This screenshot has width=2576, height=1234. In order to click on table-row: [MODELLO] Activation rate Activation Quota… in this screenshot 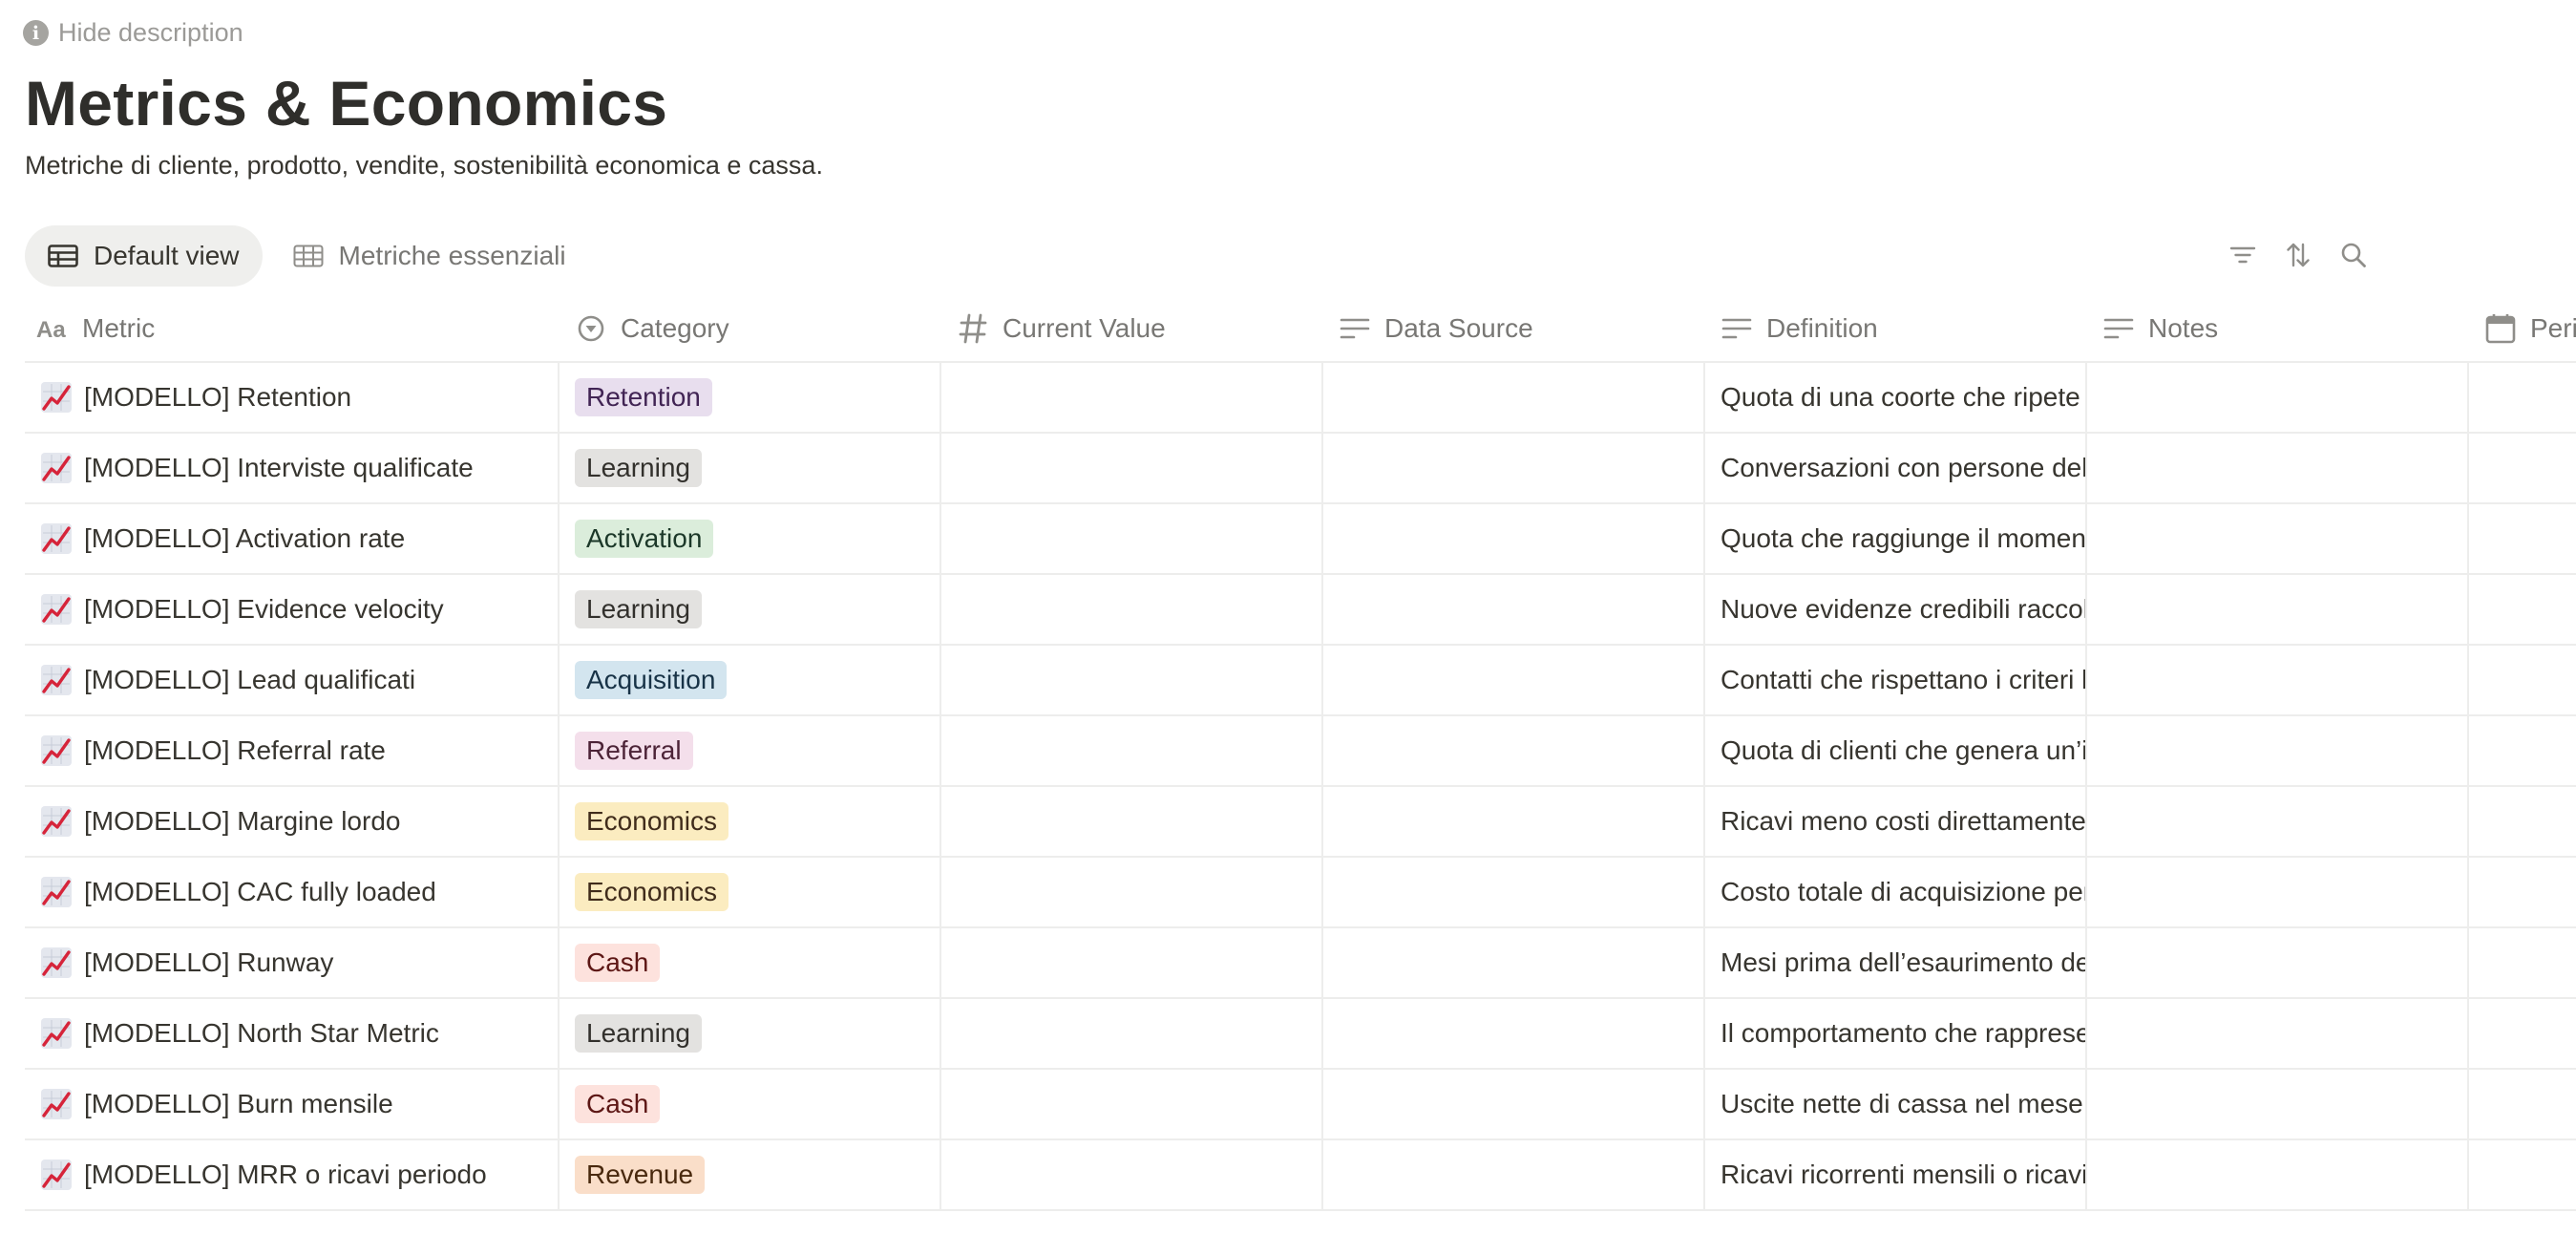, I will do `click(1300, 539)`.